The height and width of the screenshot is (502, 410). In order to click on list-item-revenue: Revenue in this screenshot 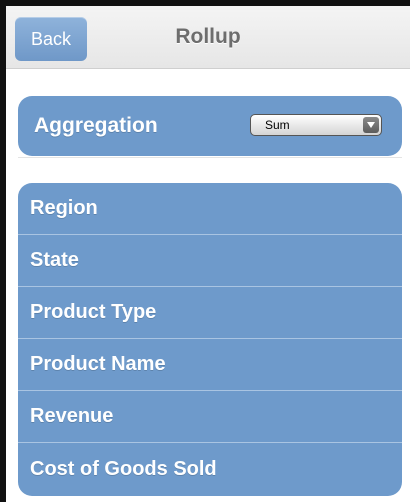, I will do `click(210, 417)`.